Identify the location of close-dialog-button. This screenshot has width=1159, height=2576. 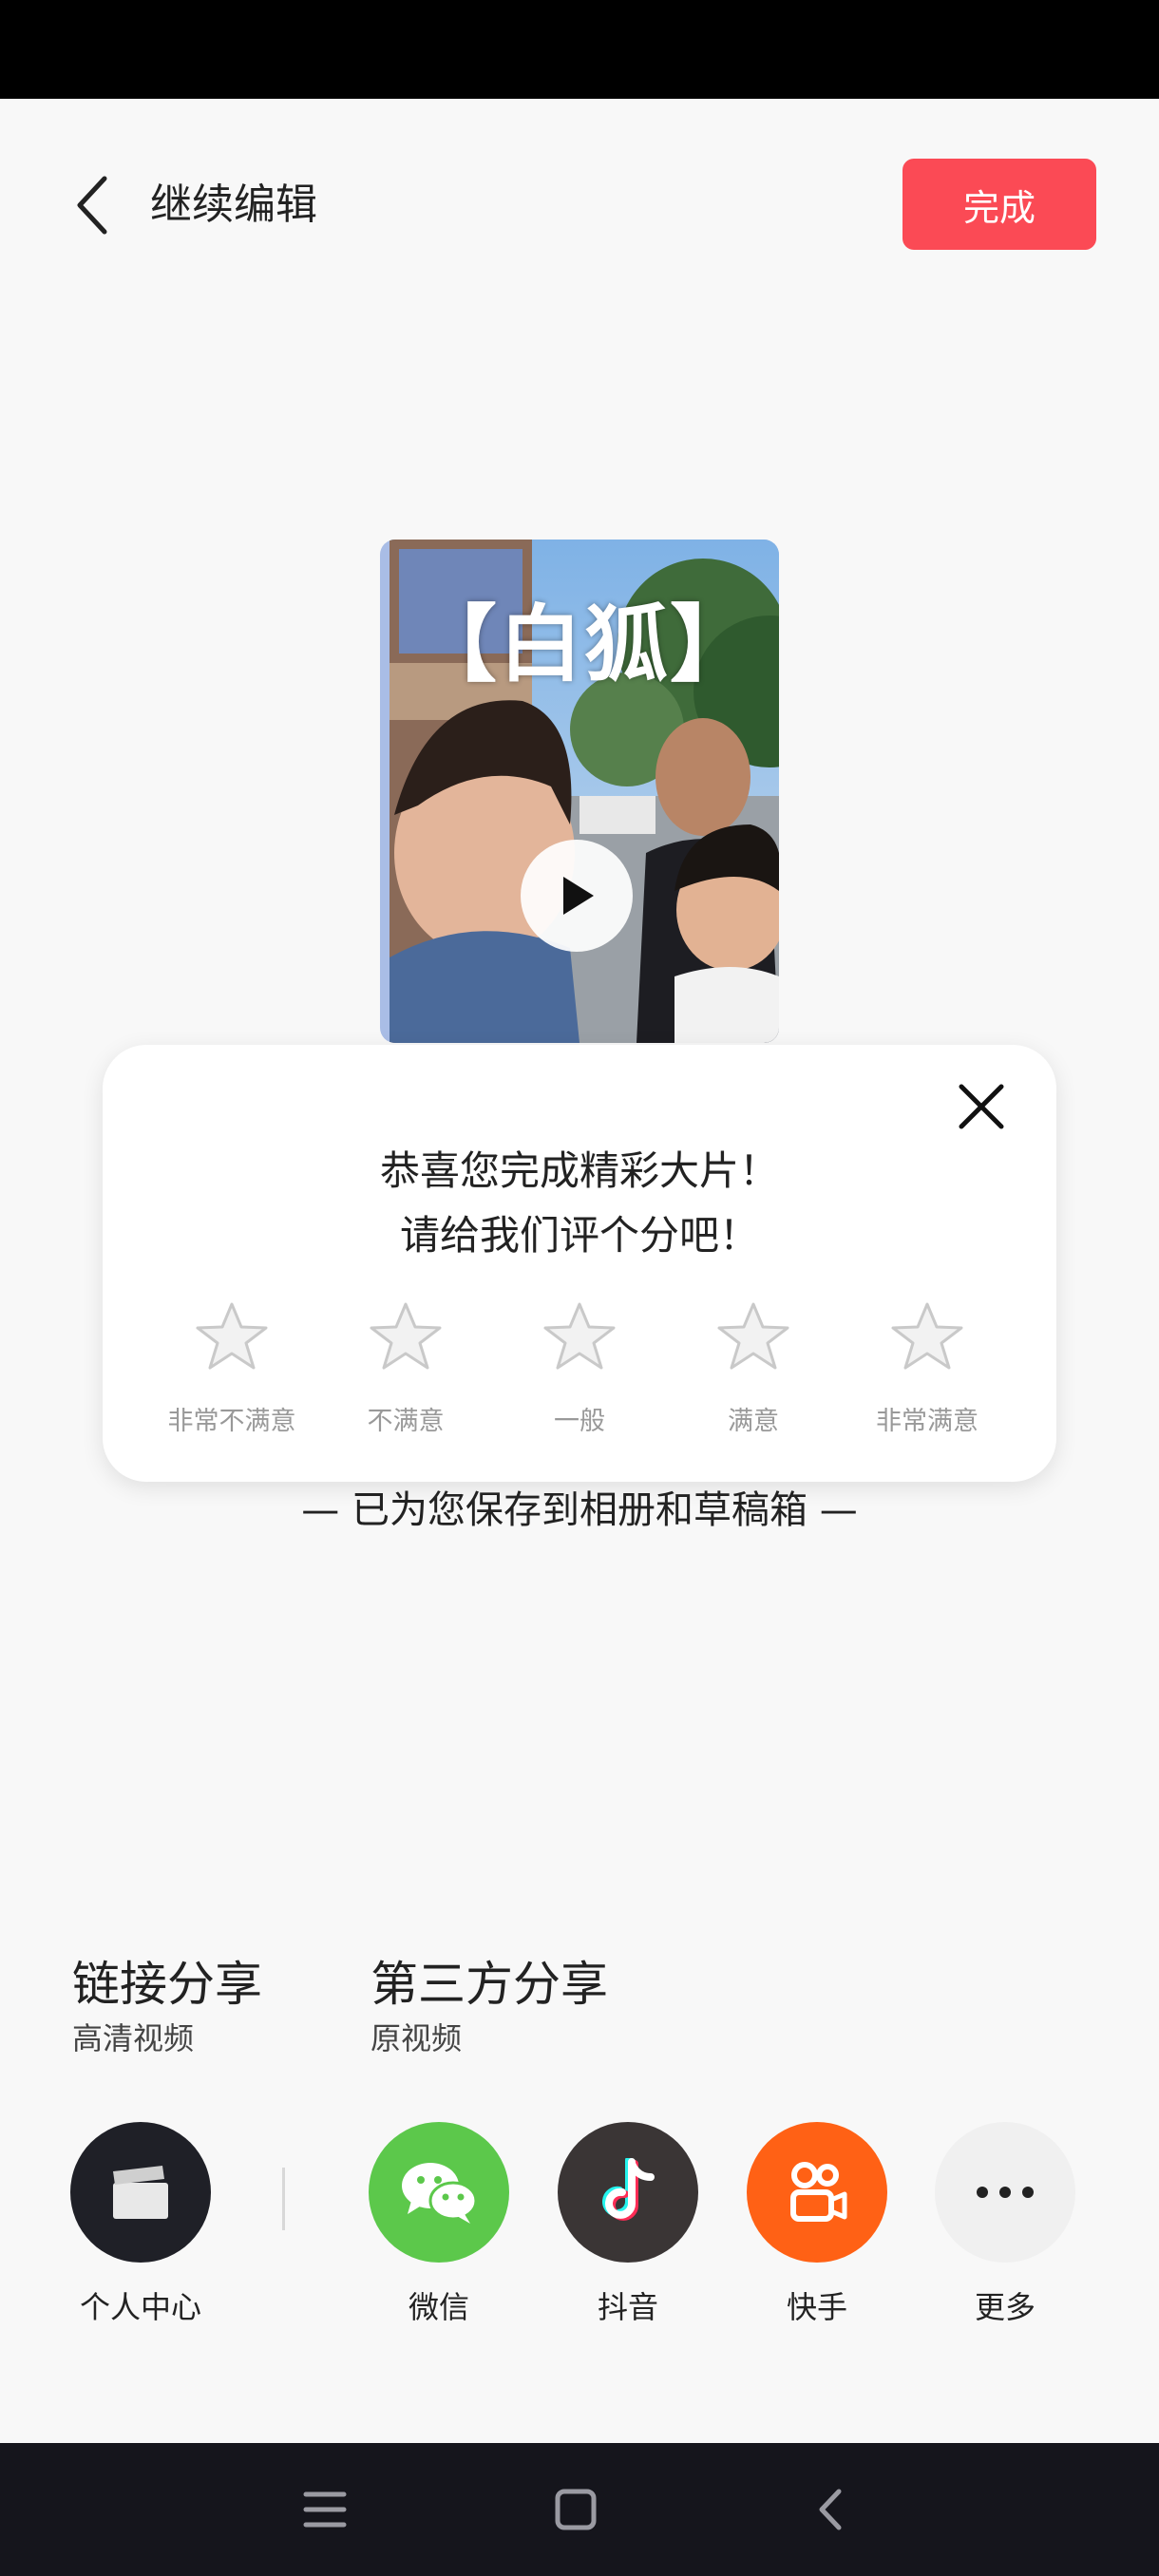
(981, 1106).